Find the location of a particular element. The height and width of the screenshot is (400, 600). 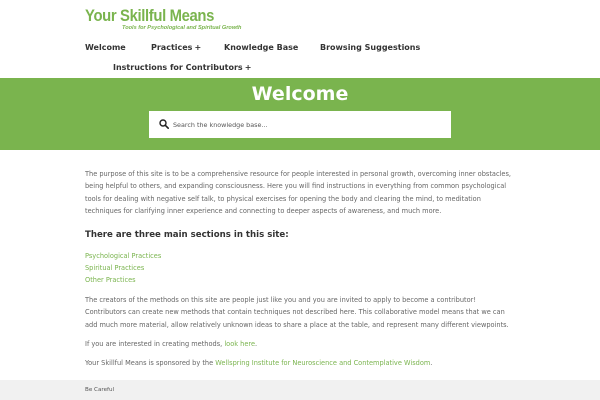

footer-text: Be Careful is located at coordinates (99, 390).